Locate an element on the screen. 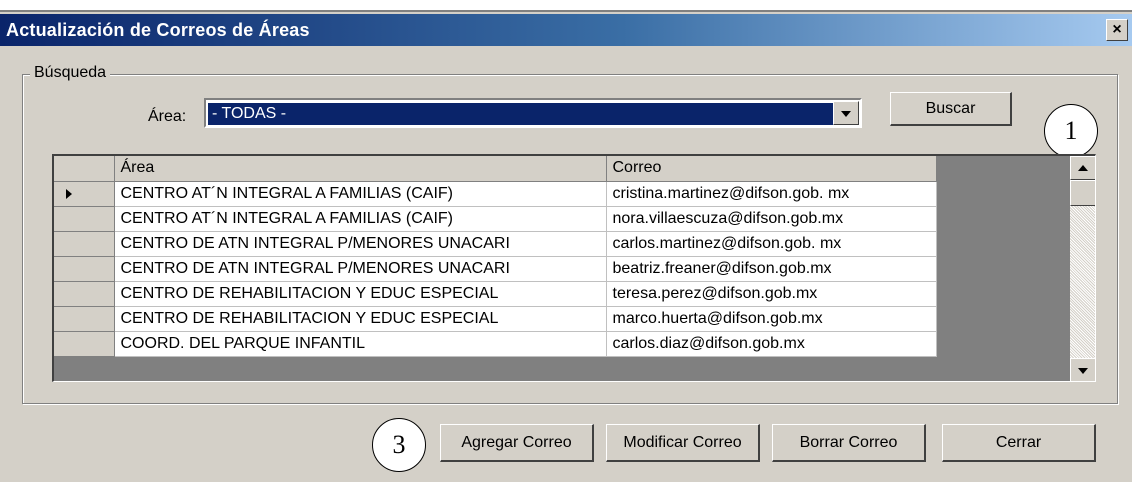 This screenshot has height=482, width=1132. area-dropdown-button is located at coordinates (846, 113).